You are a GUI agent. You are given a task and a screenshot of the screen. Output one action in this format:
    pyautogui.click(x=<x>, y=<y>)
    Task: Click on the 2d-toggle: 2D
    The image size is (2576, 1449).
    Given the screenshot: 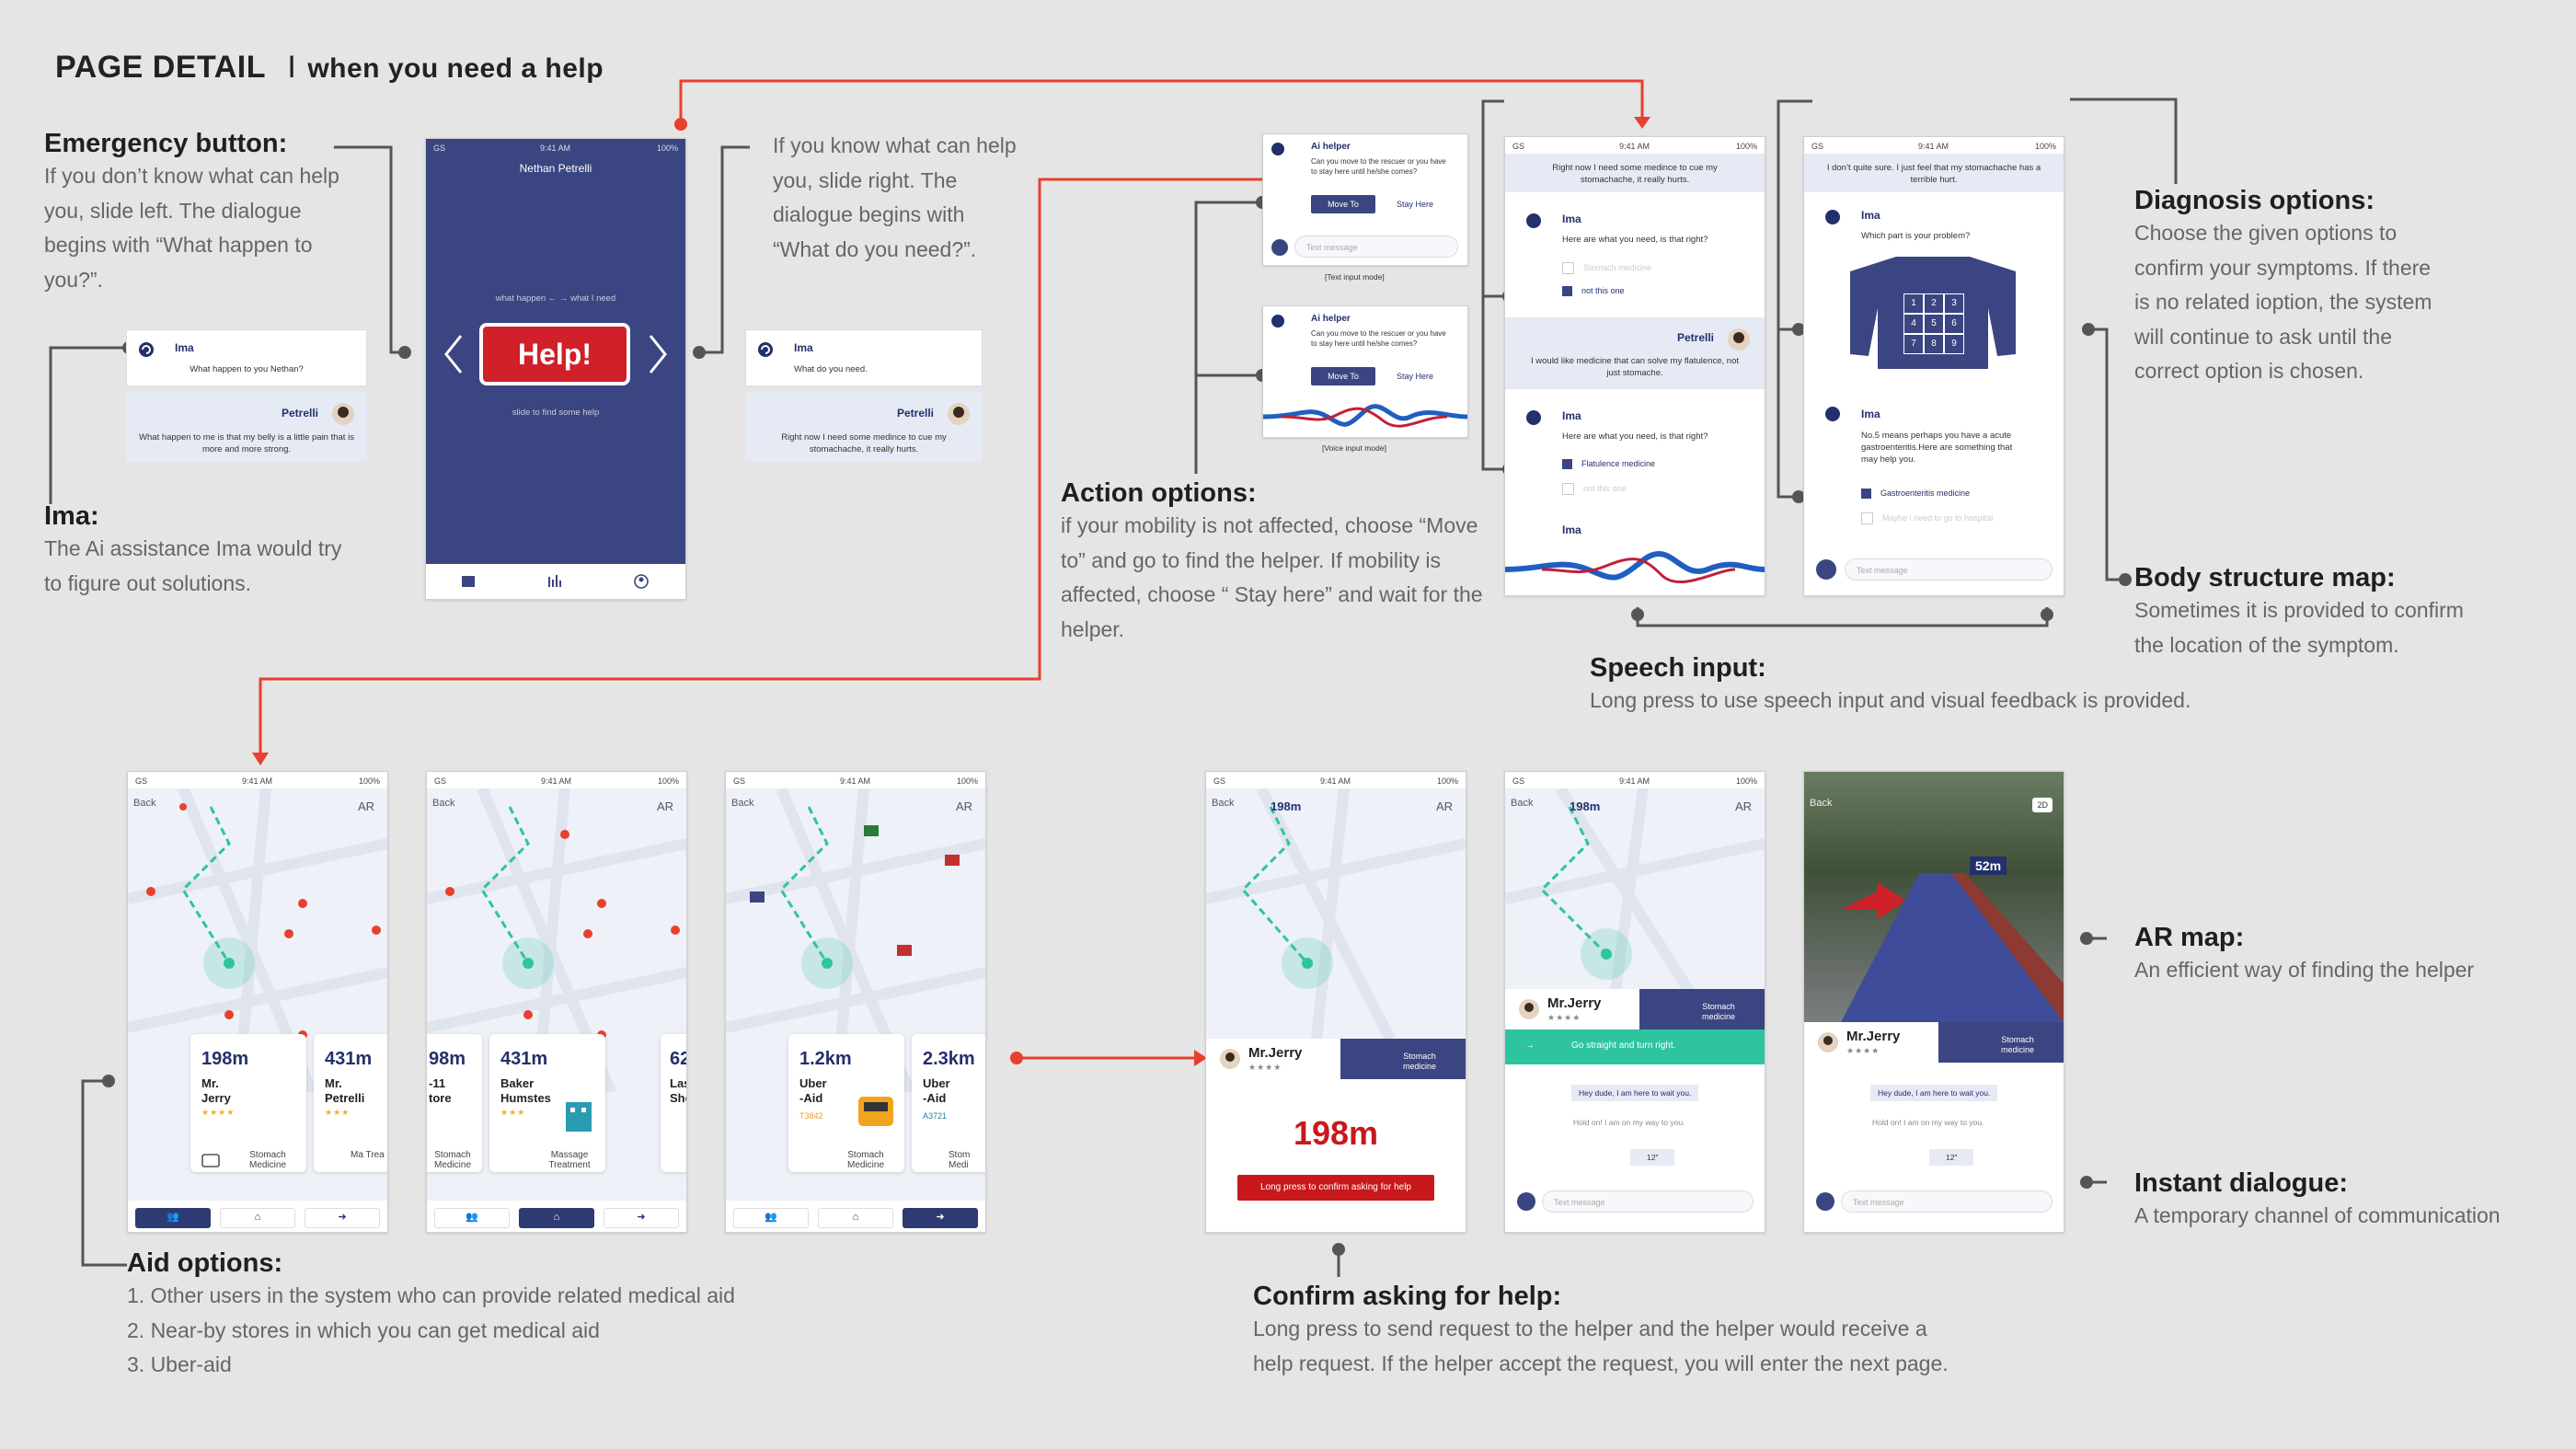 What is the action you would take?
    pyautogui.click(x=2043, y=805)
    